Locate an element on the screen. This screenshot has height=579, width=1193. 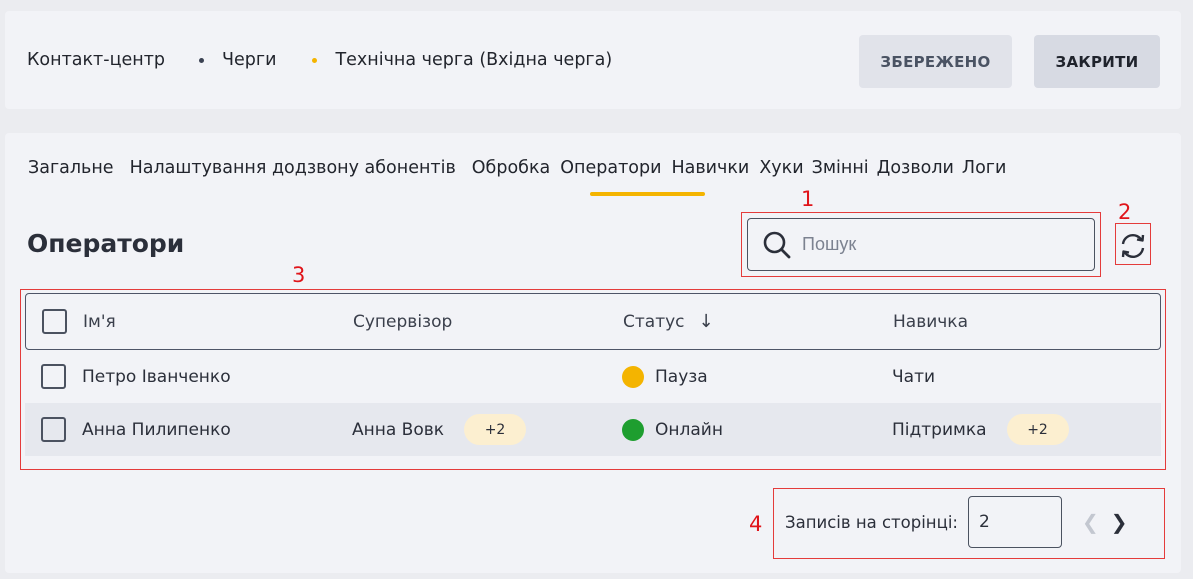
close-button: ЗАКРИТИ is located at coordinates (1097, 61).